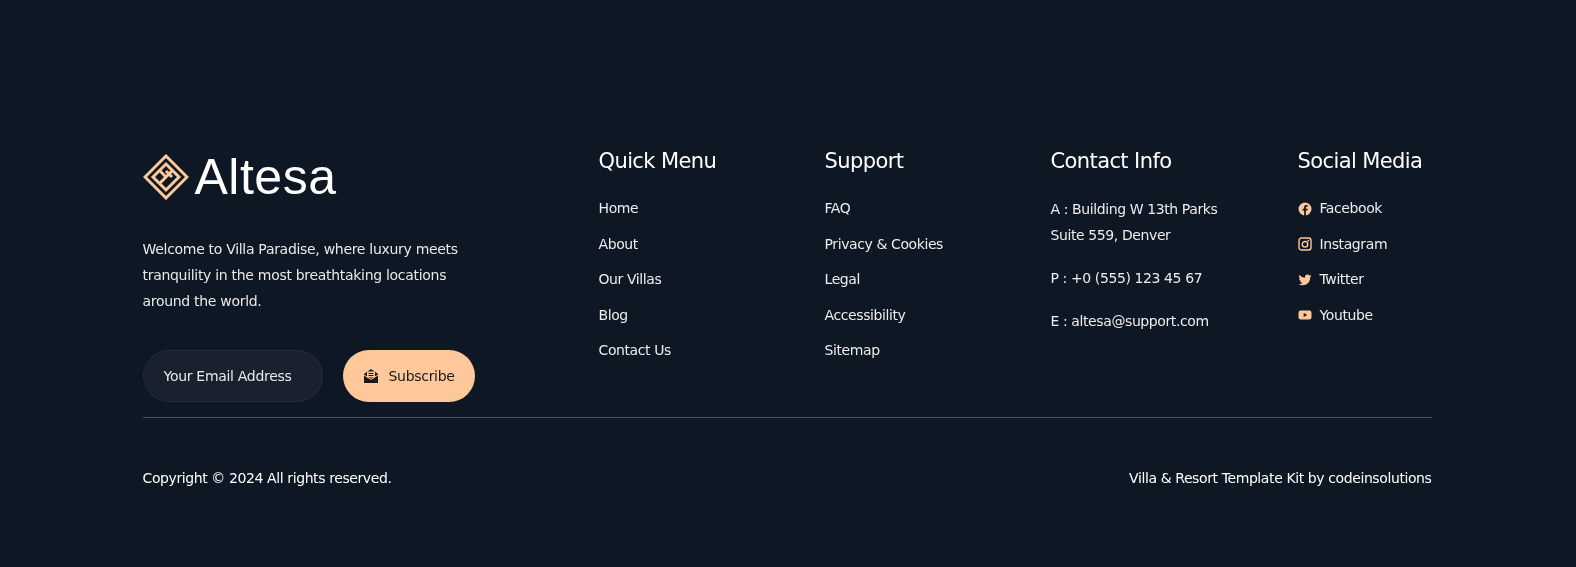 The height and width of the screenshot is (567, 1576). What do you see at coordinates (864, 161) in the screenshot?
I see `column-heading: Support` at bounding box center [864, 161].